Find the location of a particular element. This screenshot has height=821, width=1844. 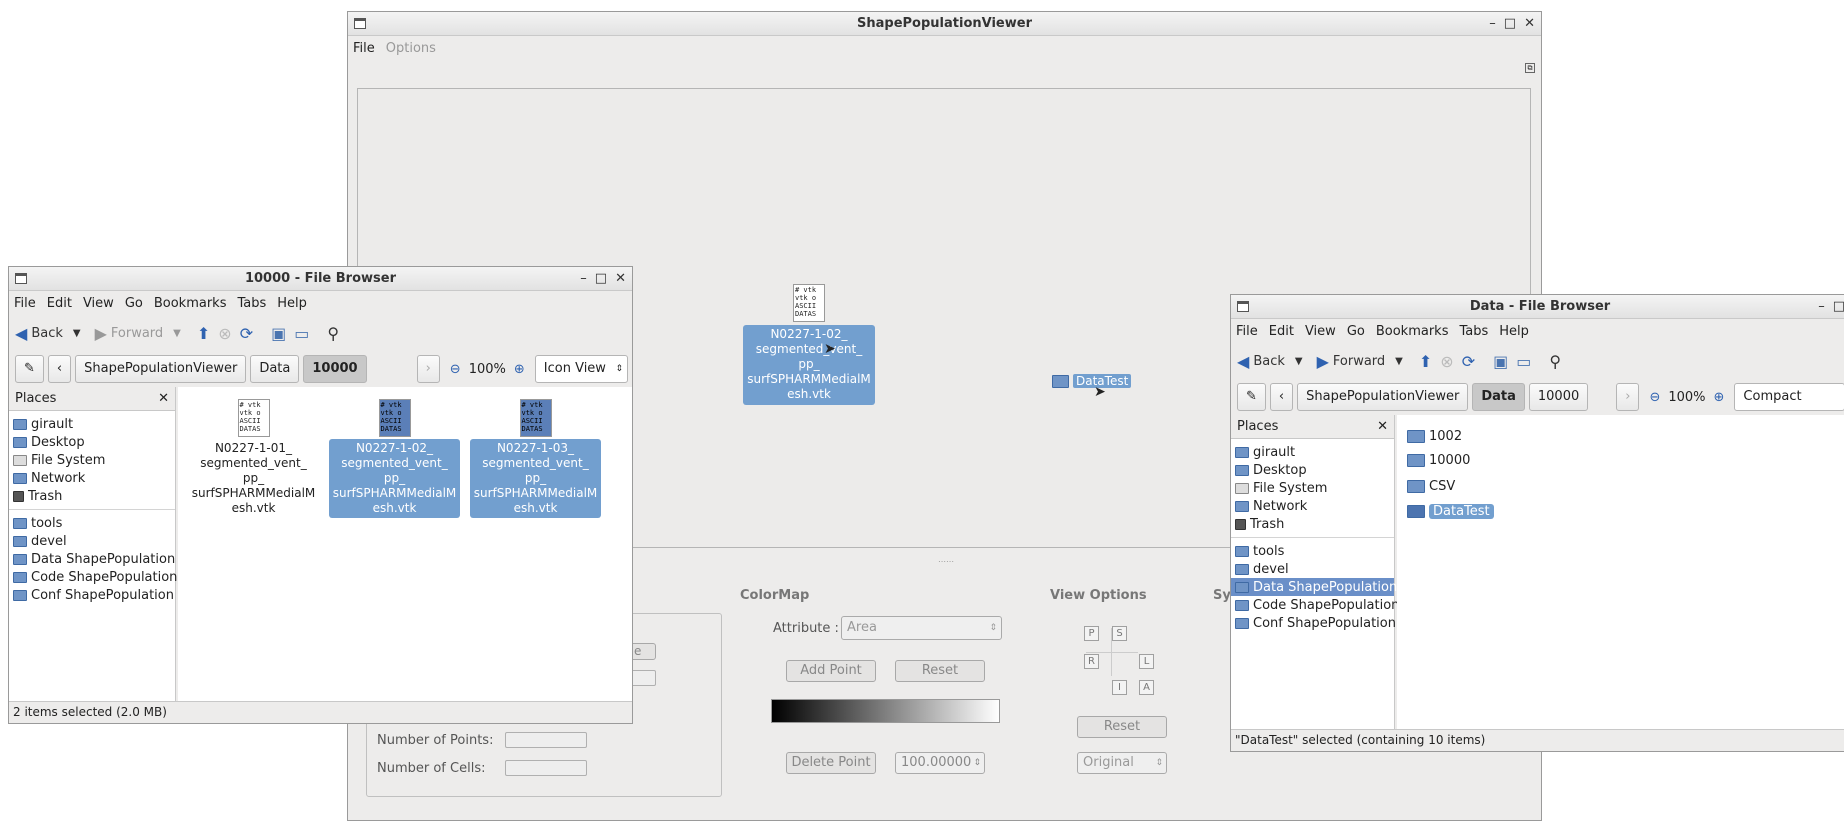

folder-item: 10000 is located at coordinates (1625, 460).